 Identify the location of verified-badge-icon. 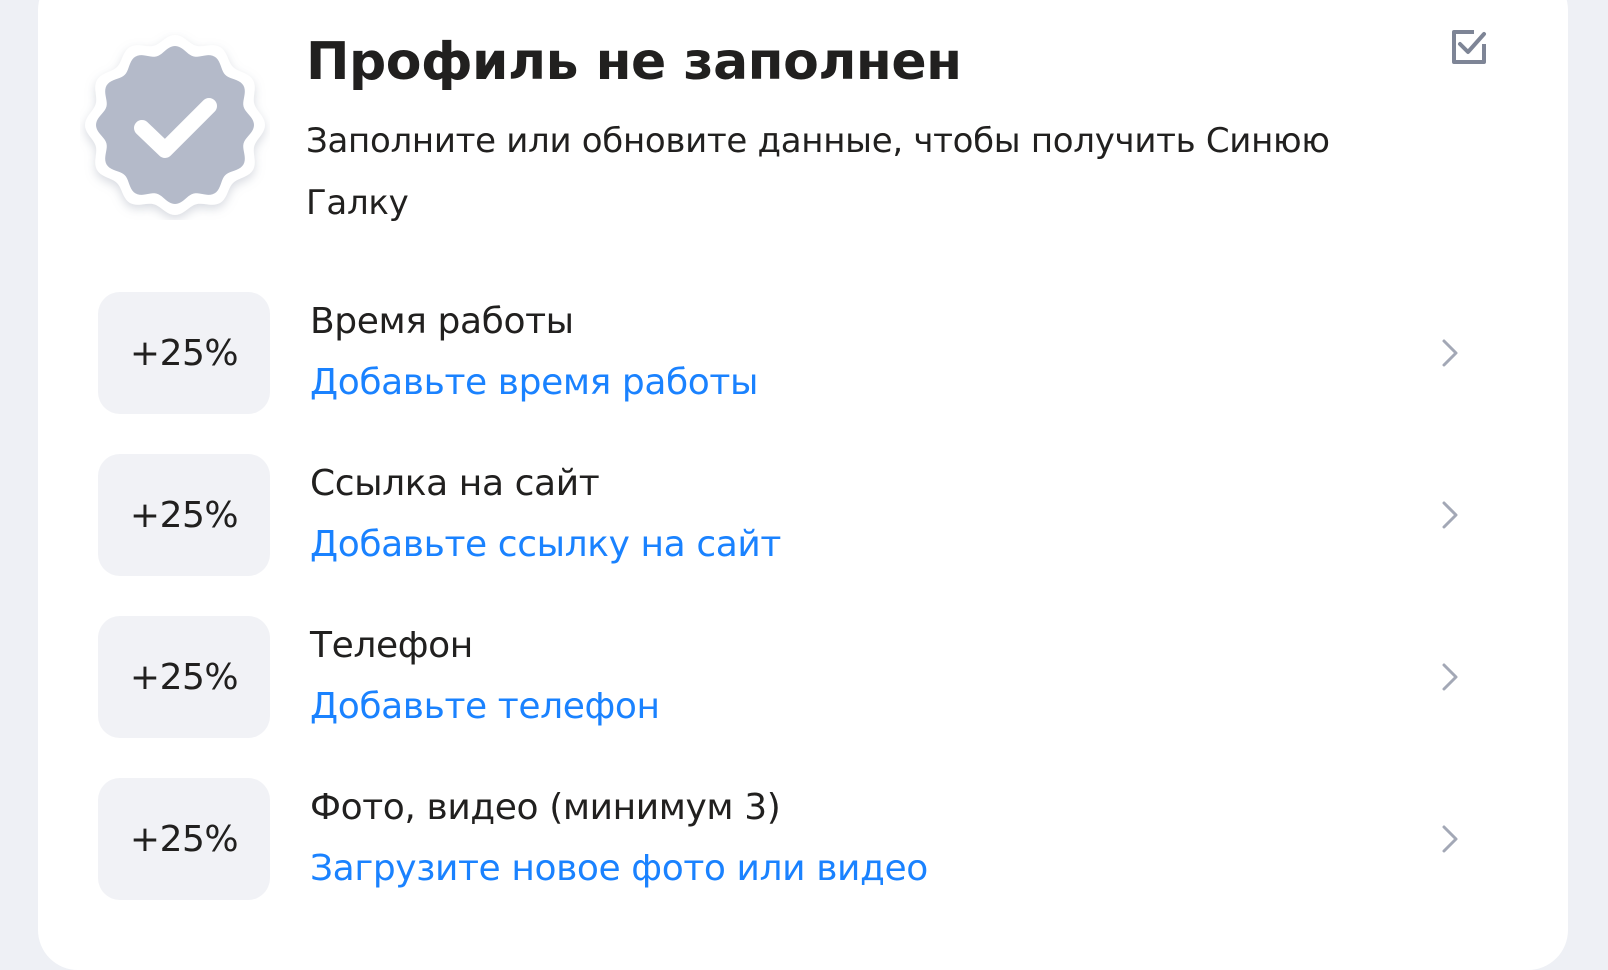
(175, 125).